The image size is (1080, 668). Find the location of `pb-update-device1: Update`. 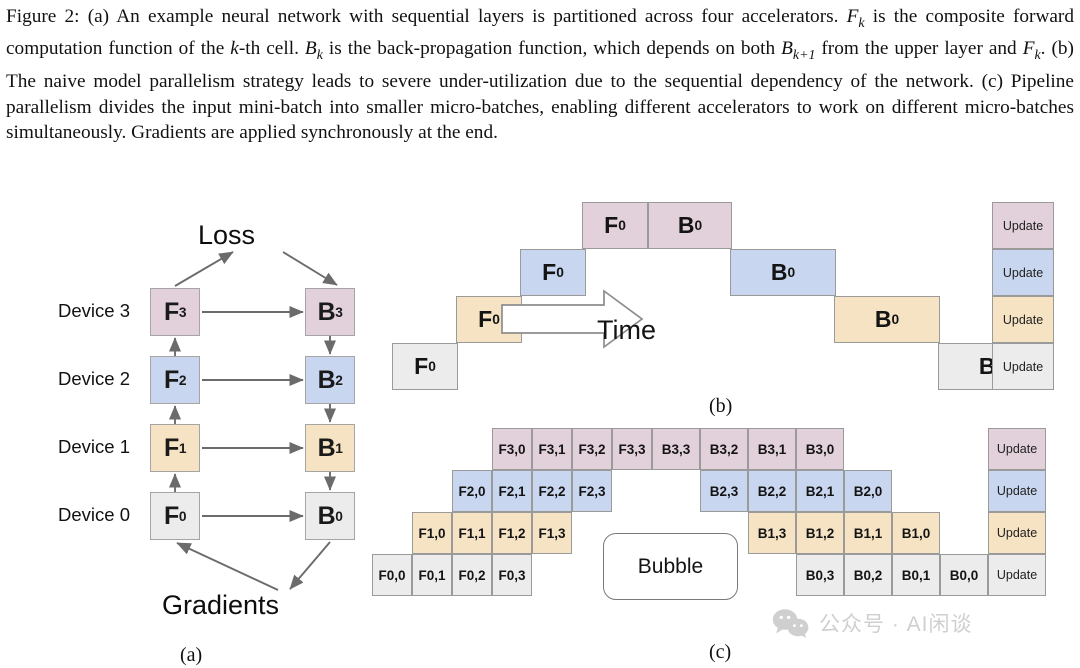

pb-update-device1: Update is located at coordinates (1023, 319).